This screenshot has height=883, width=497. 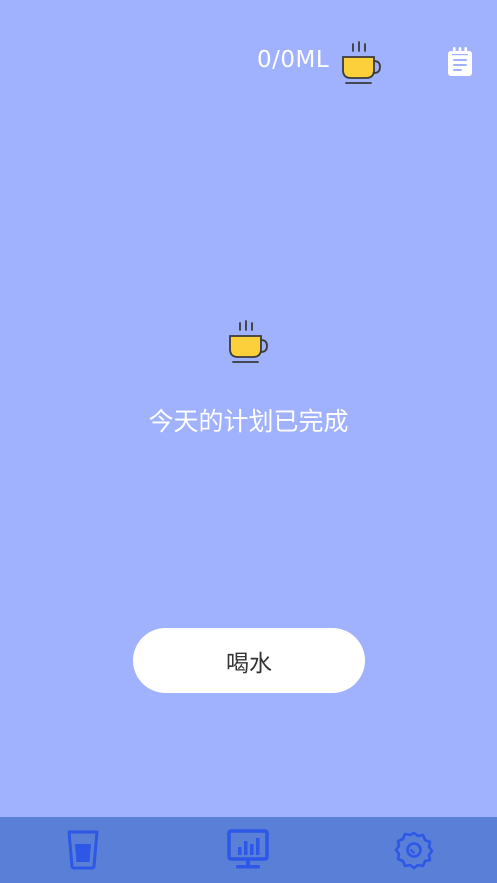 I want to click on tab-water, so click(x=83, y=850).